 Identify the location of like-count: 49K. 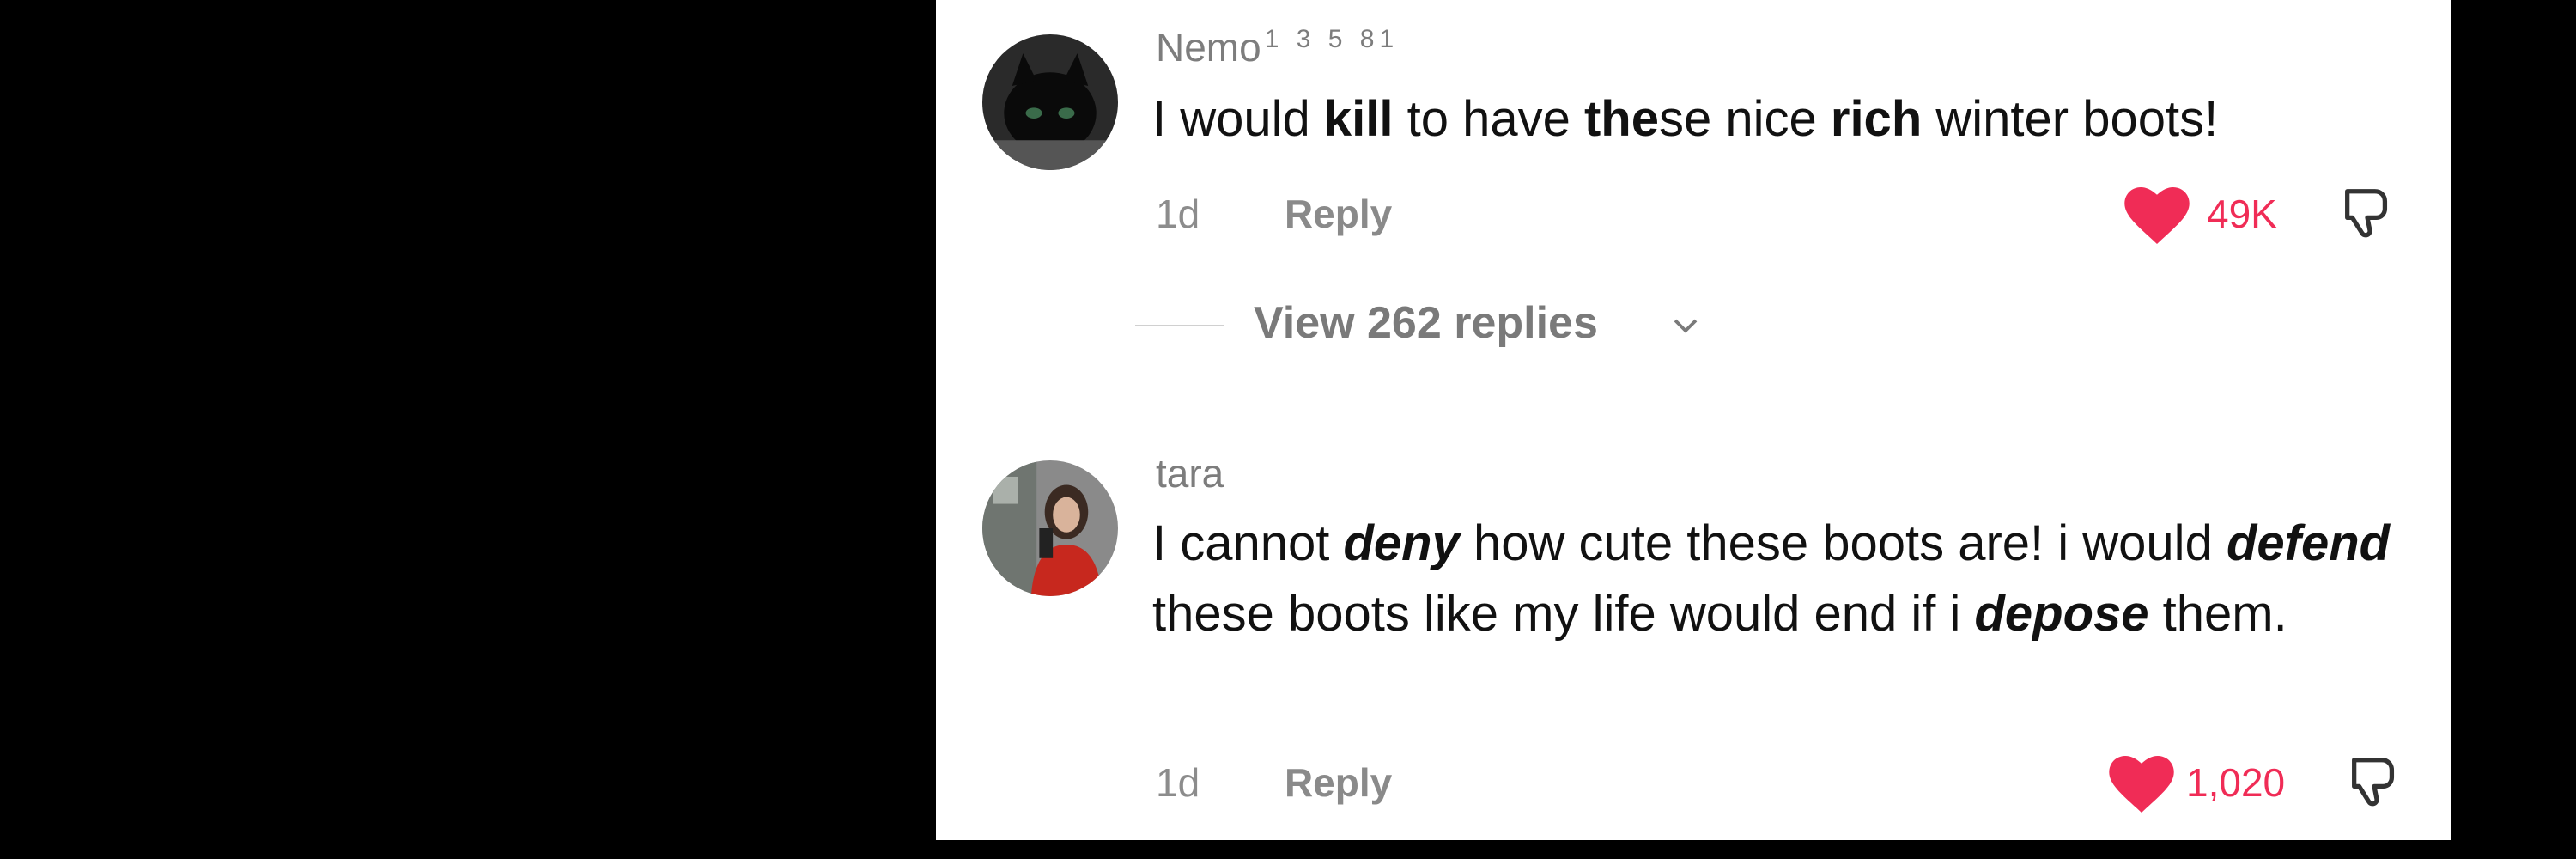
(2242, 214).